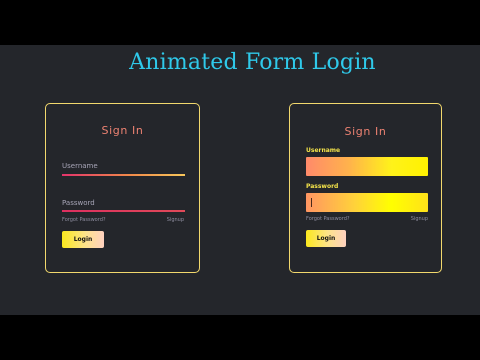 This screenshot has width=480, height=360. I want to click on page-title: Animated Form Login, so click(252, 62).